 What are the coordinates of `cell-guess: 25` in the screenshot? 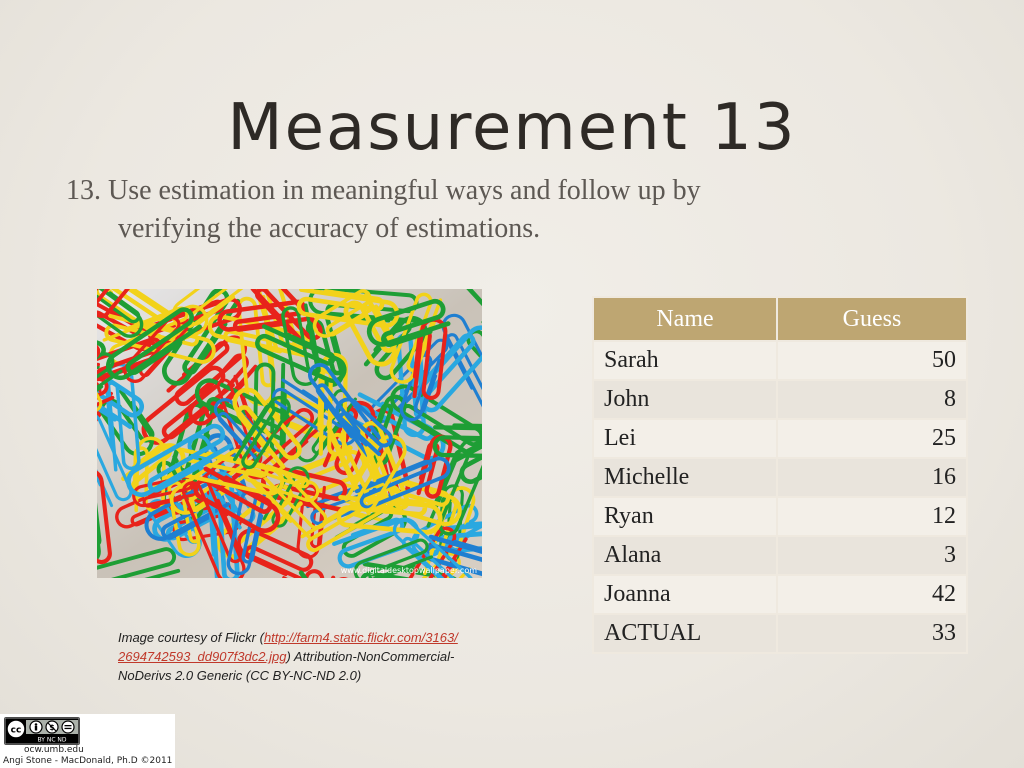 It's located at (872, 438).